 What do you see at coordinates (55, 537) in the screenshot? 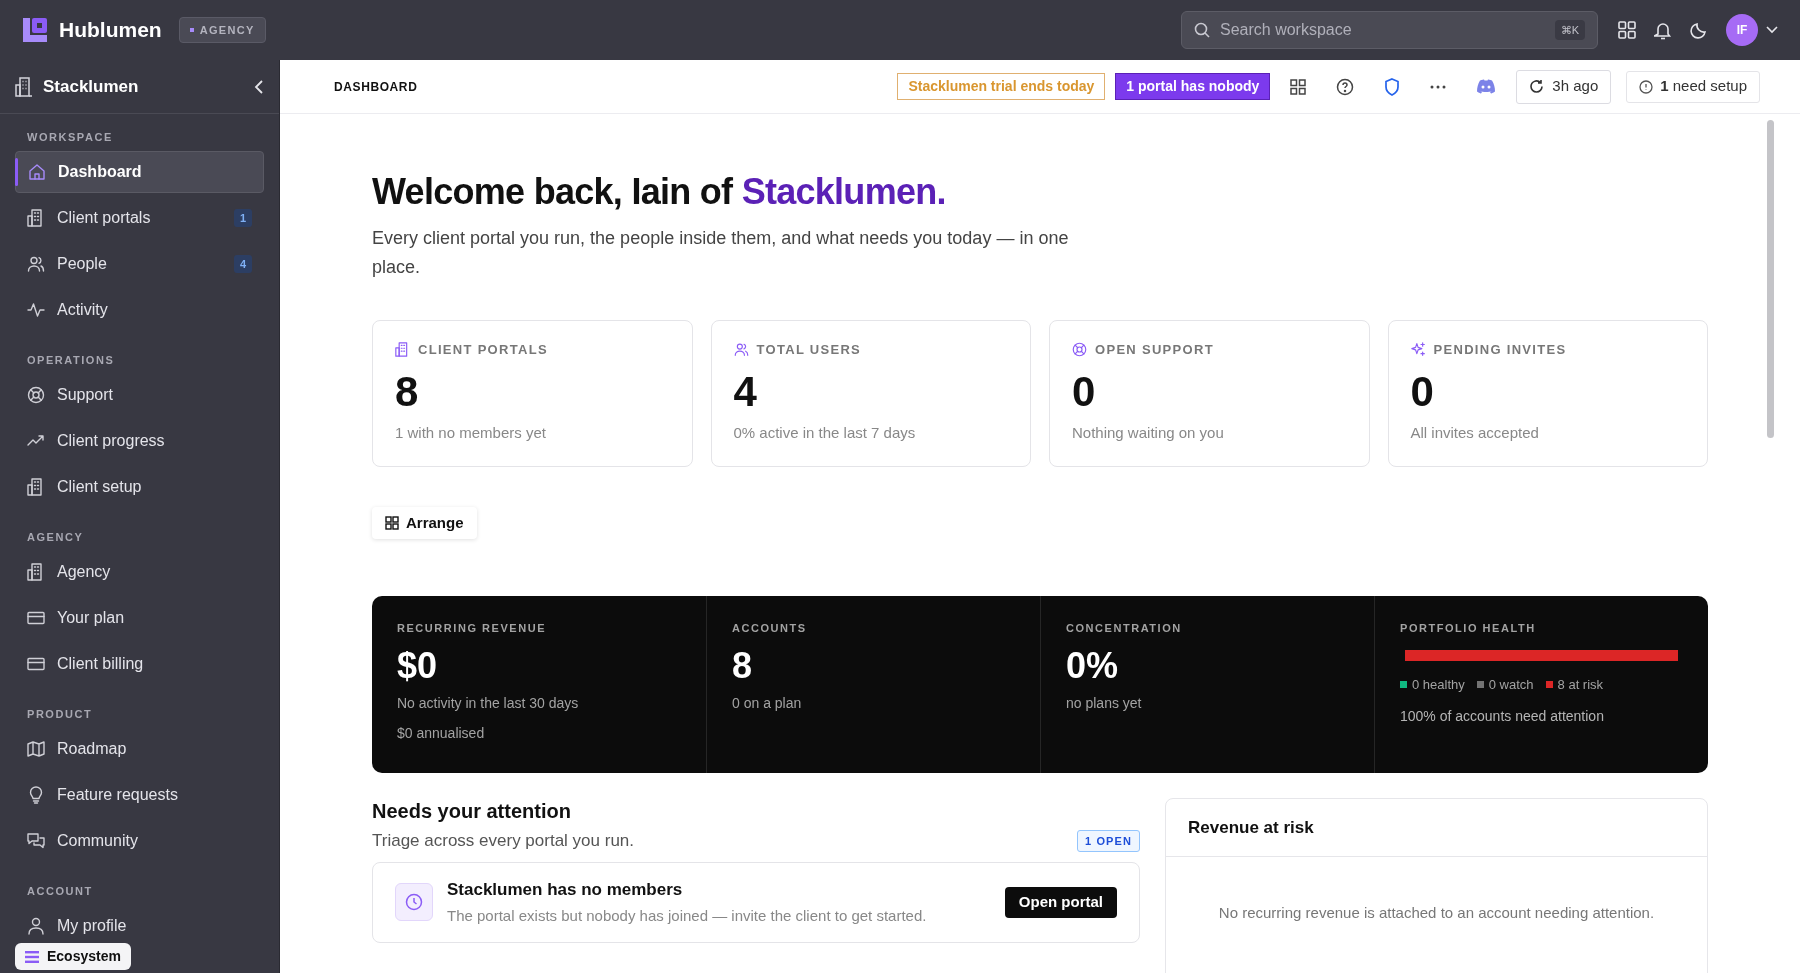
I see `section-heading: AGENCY` at bounding box center [55, 537].